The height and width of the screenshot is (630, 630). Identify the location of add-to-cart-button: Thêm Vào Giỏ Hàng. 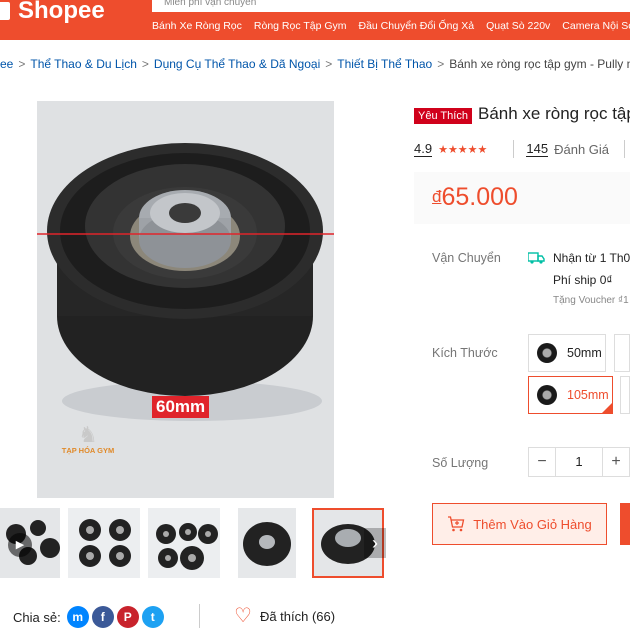
(519, 524).